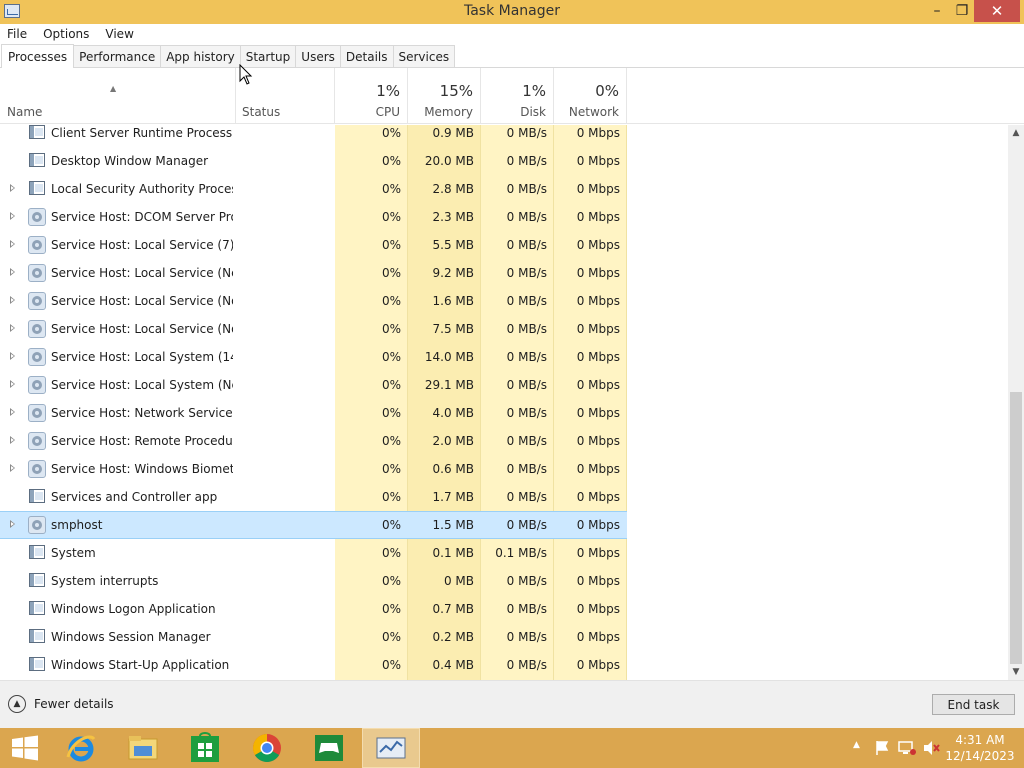 The image size is (1024, 768). What do you see at coordinates (142, 357) in the screenshot?
I see `process-name: Service Host: Local System (14)` at bounding box center [142, 357].